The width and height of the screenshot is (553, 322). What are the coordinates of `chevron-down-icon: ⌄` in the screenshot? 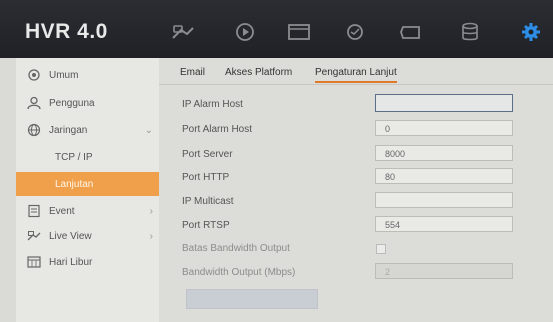 It's located at (148, 130).